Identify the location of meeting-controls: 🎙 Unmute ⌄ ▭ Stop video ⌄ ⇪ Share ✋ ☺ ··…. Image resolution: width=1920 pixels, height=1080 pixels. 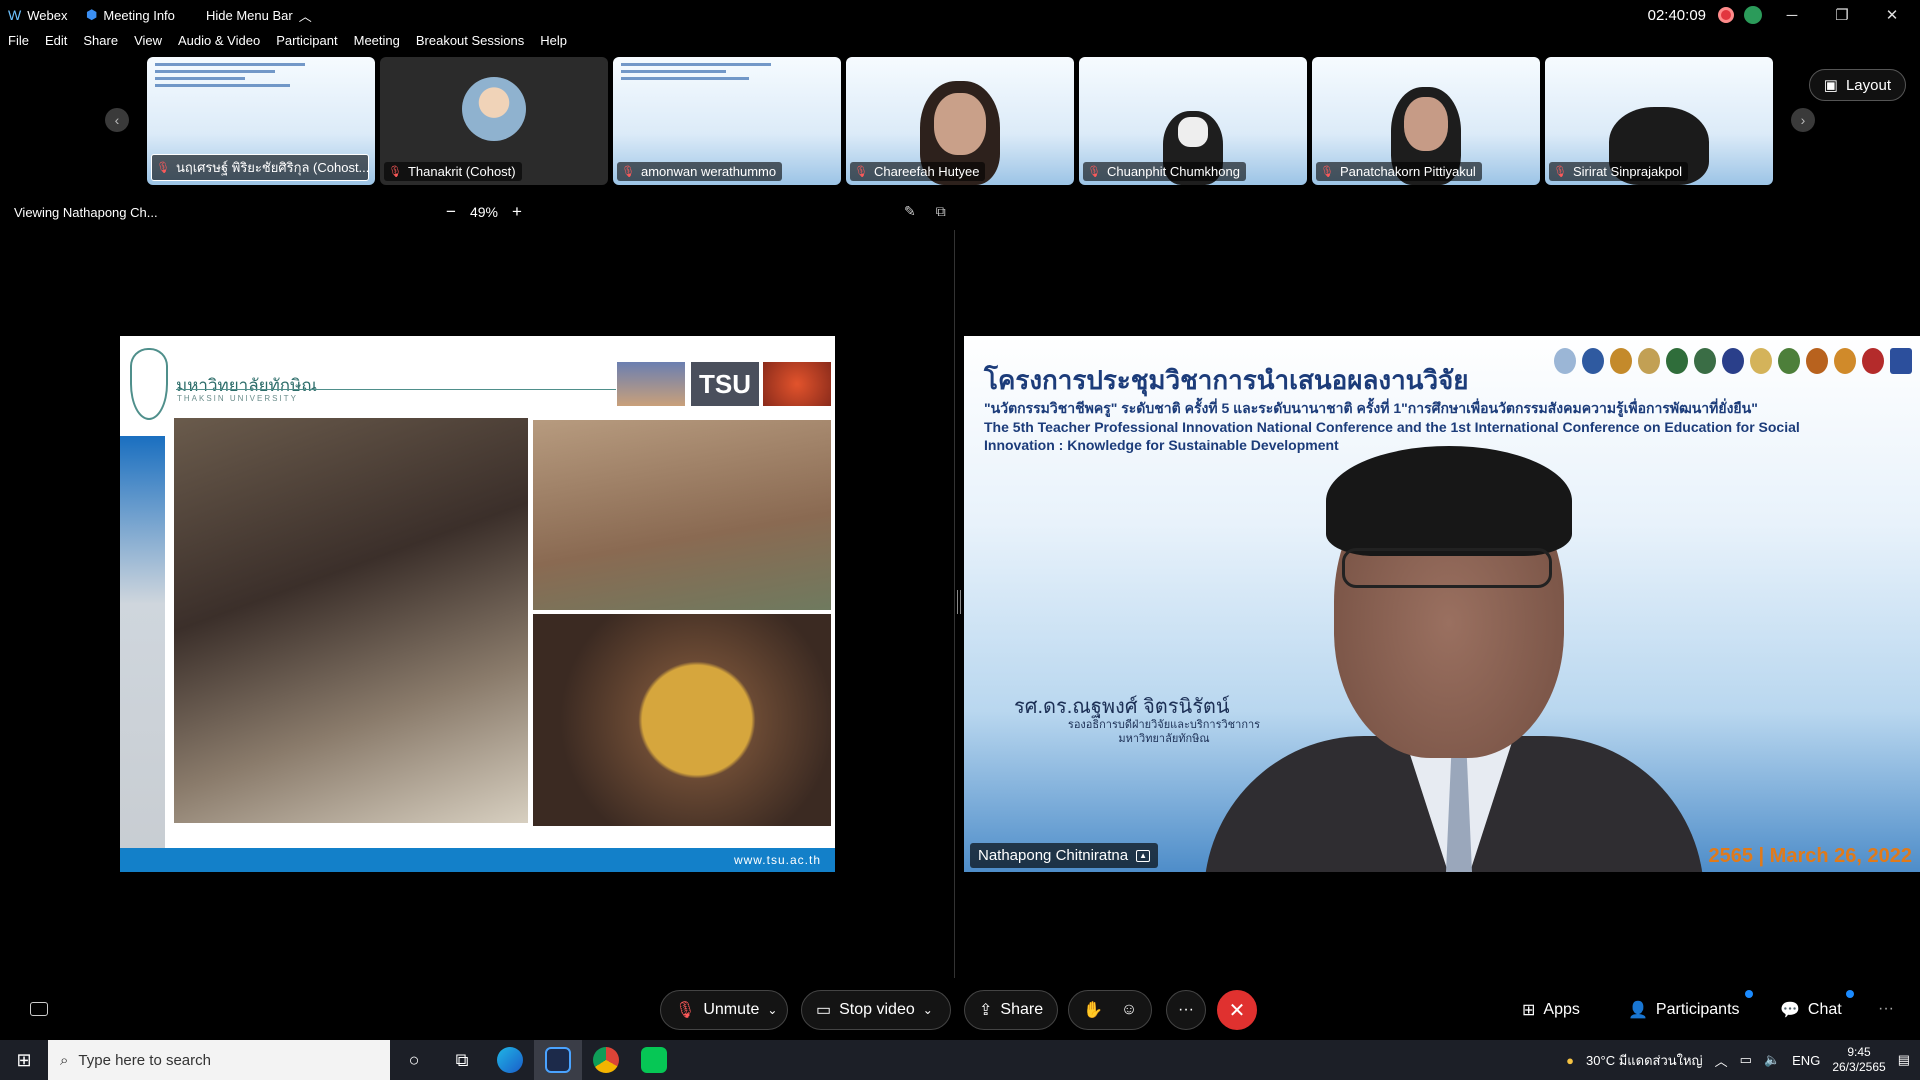
(960, 1009).